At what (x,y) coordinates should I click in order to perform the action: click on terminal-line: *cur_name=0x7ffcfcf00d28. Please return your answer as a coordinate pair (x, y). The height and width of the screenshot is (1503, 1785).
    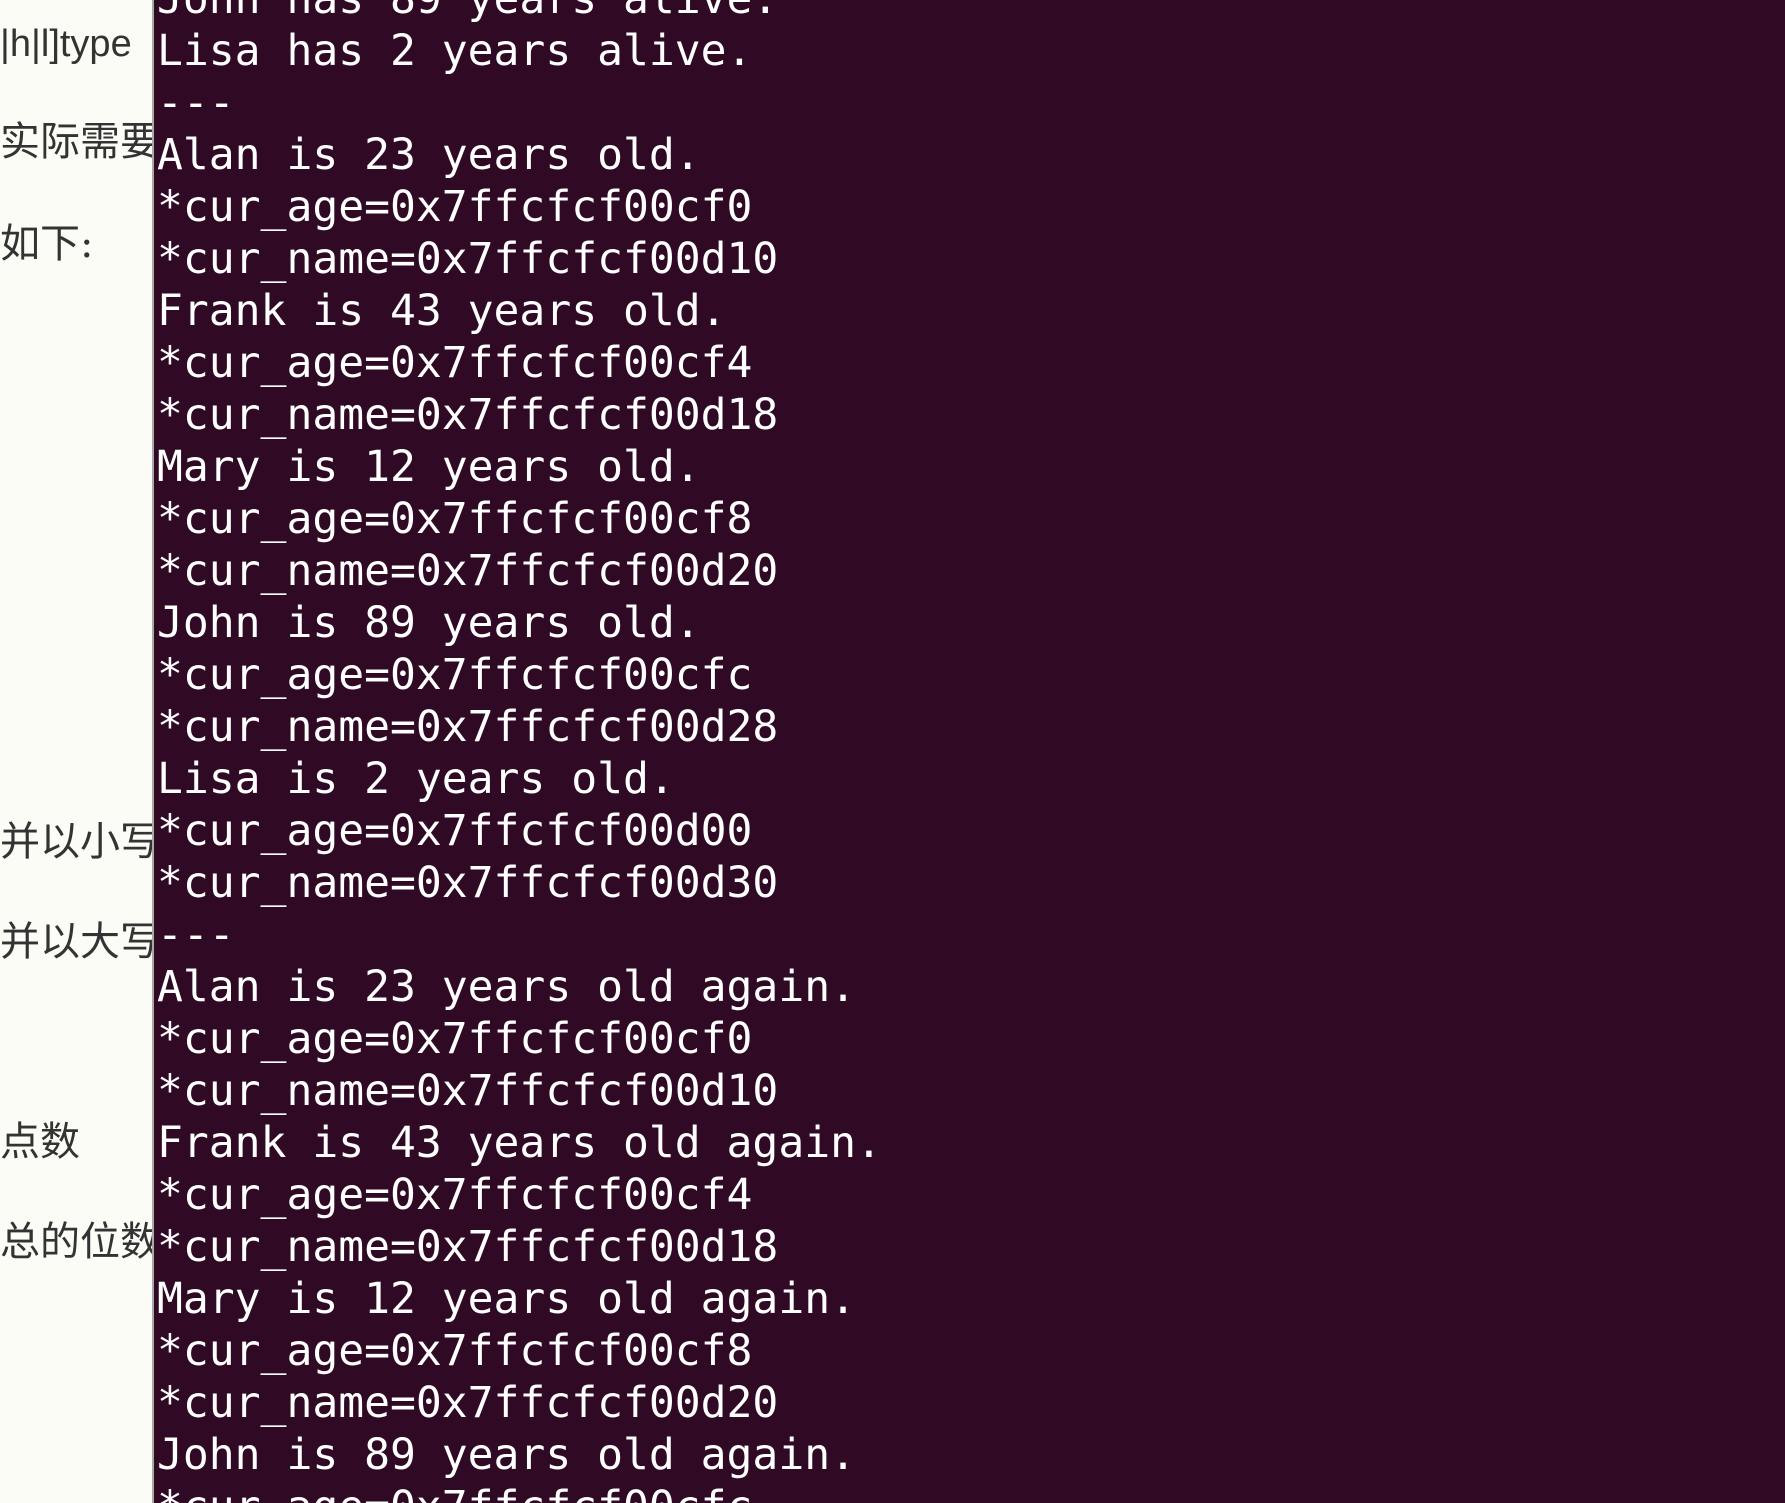
    Looking at the image, I should click on (468, 727).